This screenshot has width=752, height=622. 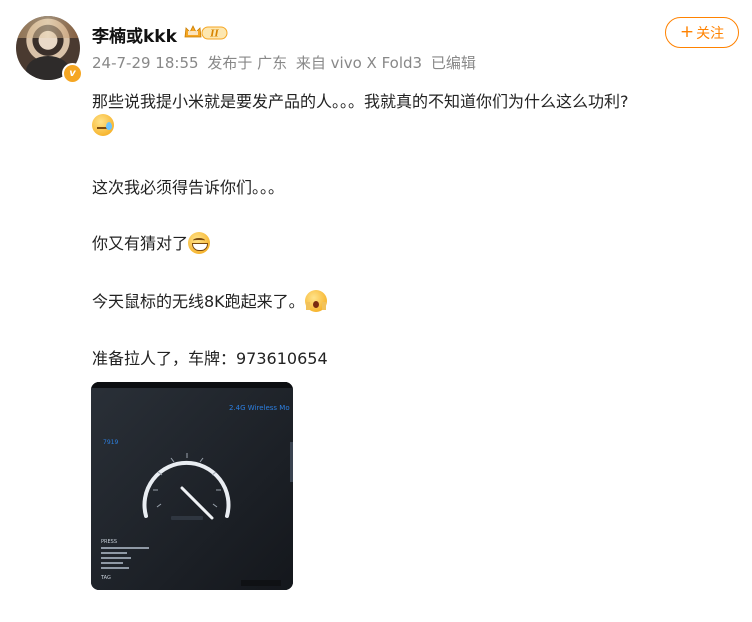 What do you see at coordinates (109, 542) in the screenshot?
I see `screen-menu-title: PRESS` at bounding box center [109, 542].